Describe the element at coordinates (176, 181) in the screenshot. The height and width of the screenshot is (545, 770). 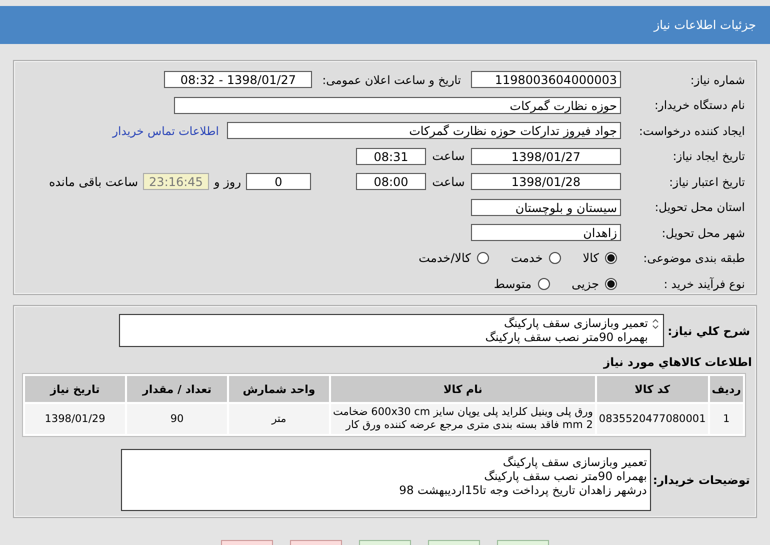
I see `remaining-time-field: 23:16:45` at that location.